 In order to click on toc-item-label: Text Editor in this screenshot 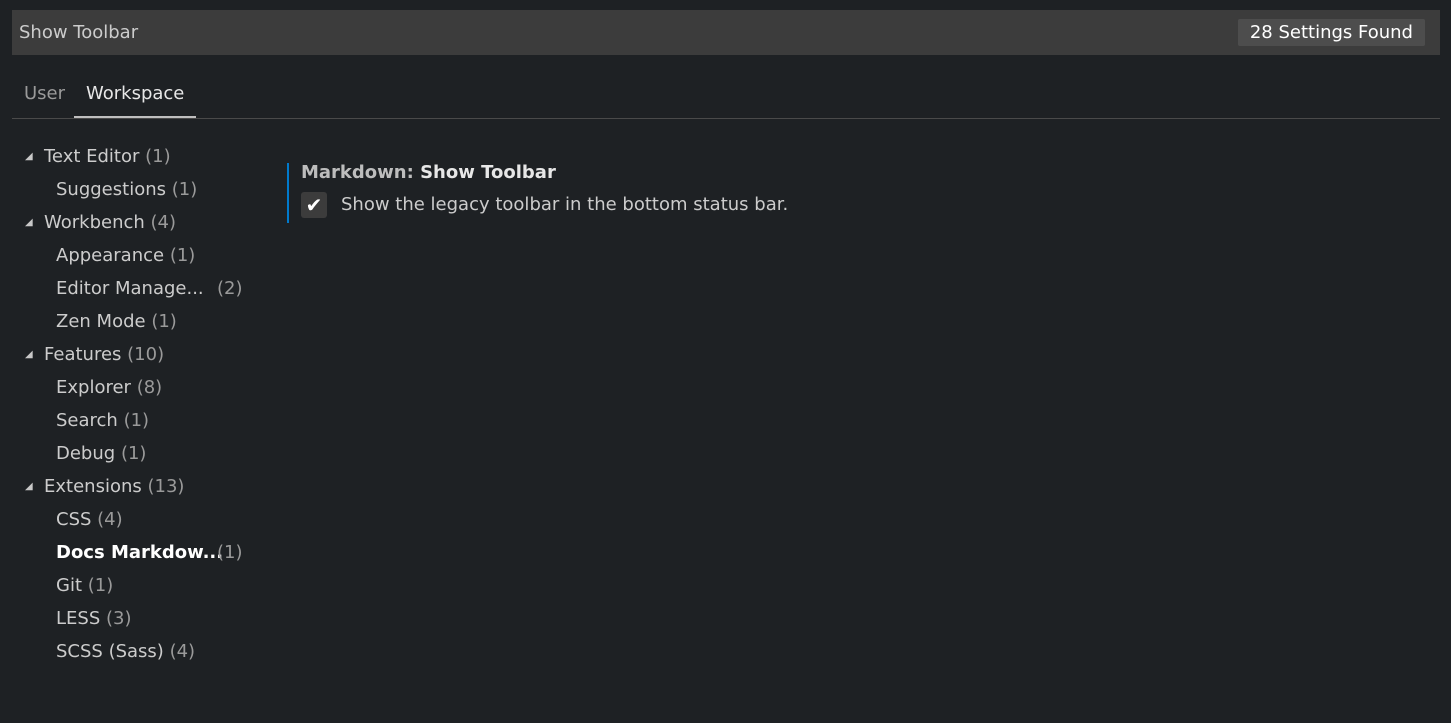, I will do `click(92, 156)`.